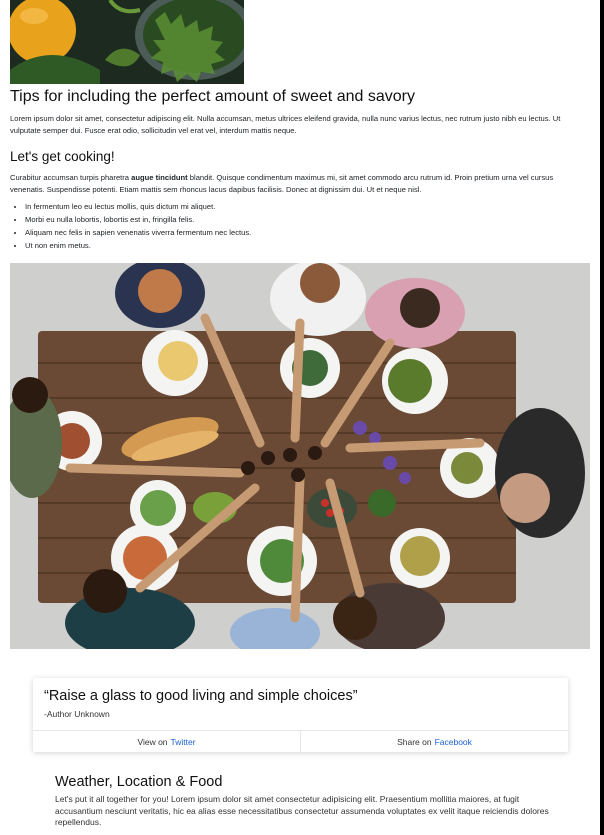 The width and height of the screenshot is (604, 835). I want to click on food-photo-icon, so click(127, 42).